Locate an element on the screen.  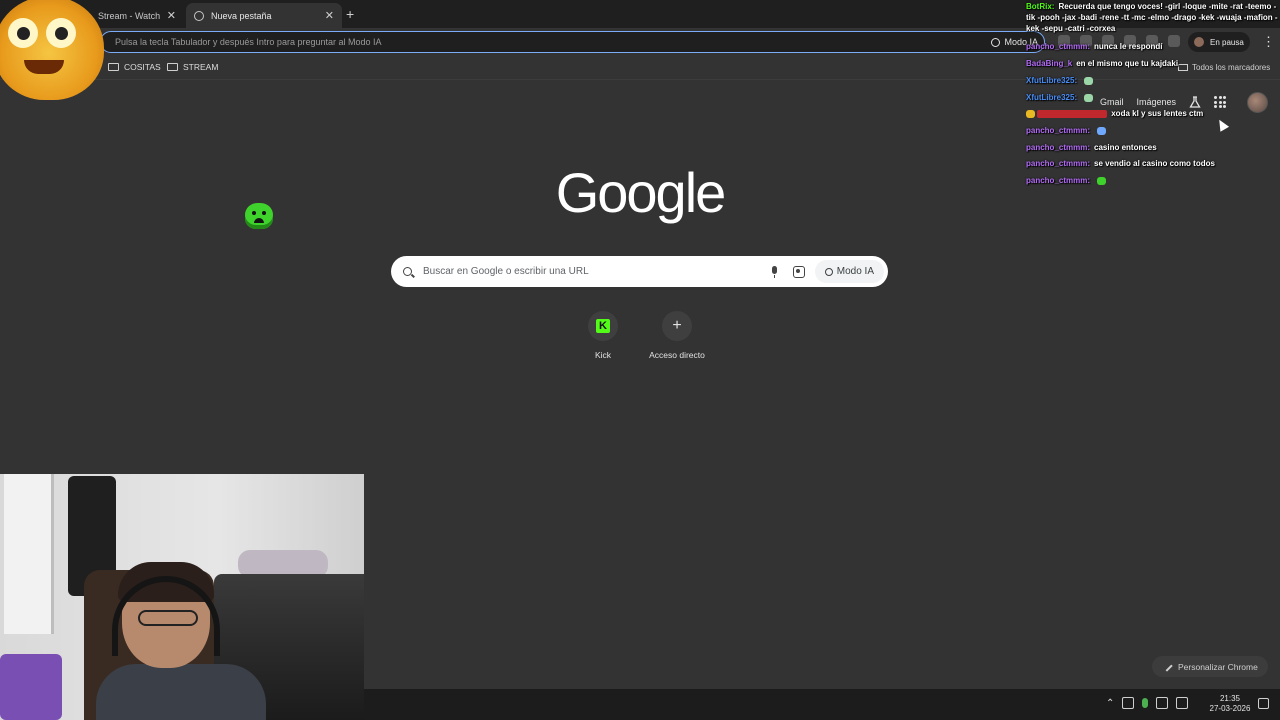
chat-text: en el mismo que tu kajdaki is located at coordinates (1127, 63).